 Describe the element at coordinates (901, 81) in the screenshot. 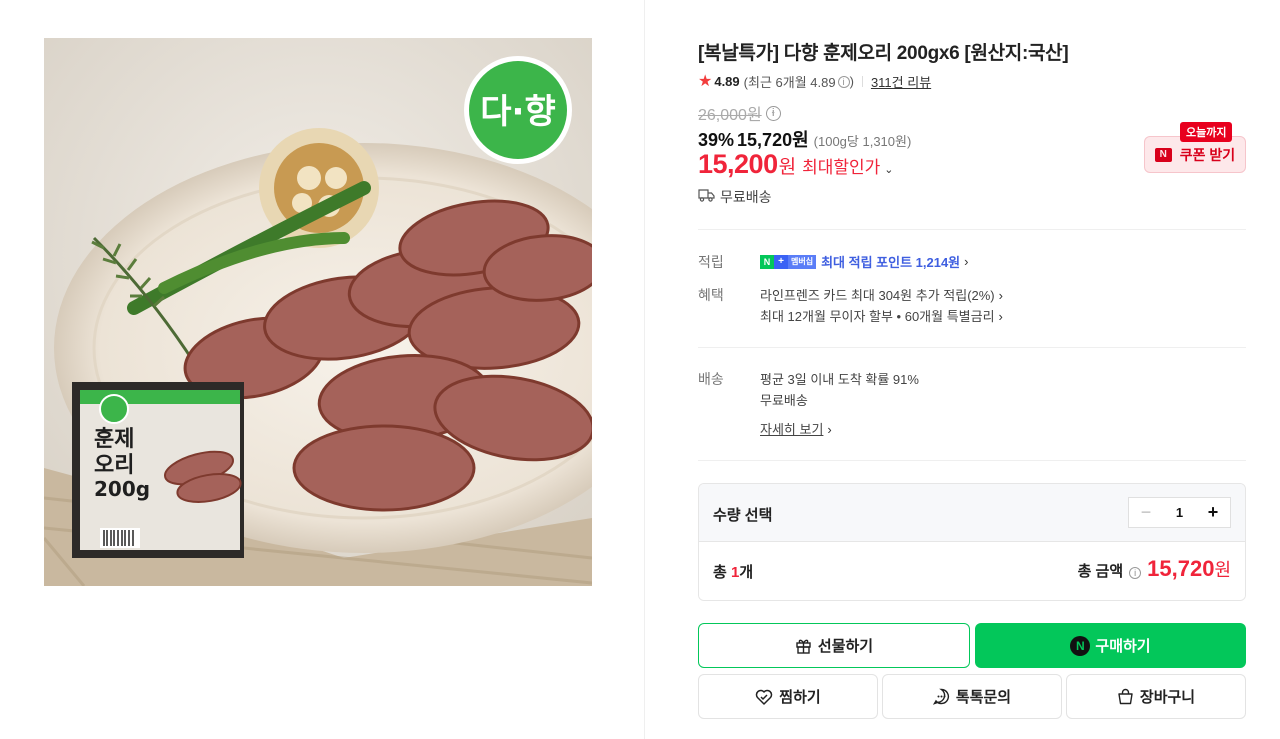

I see `review-link: 311건 리뷰` at that location.